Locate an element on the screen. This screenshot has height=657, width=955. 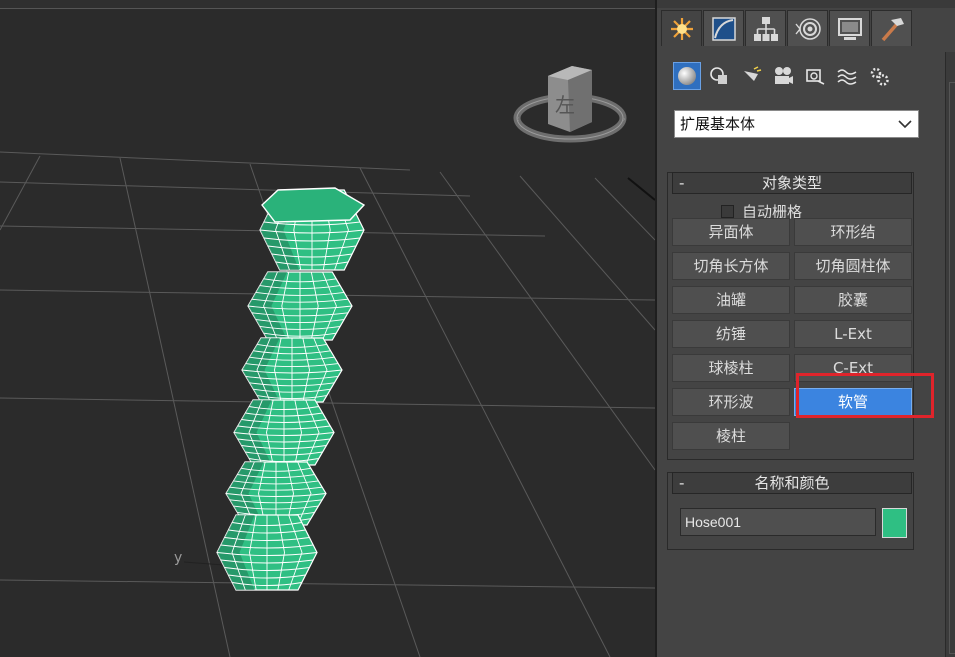
hose-object is located at coordinates (291, 389).